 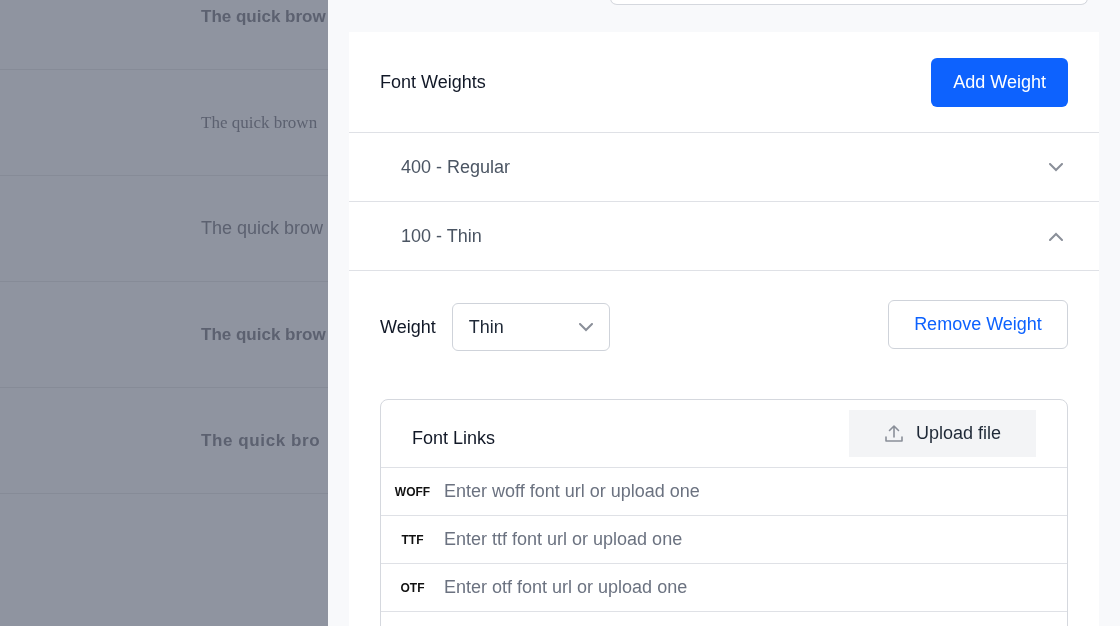 What do you see at coordinates (454, 438) in the screenshot?
I see `panel-title: Font Links` at bounding box center [454, 438].